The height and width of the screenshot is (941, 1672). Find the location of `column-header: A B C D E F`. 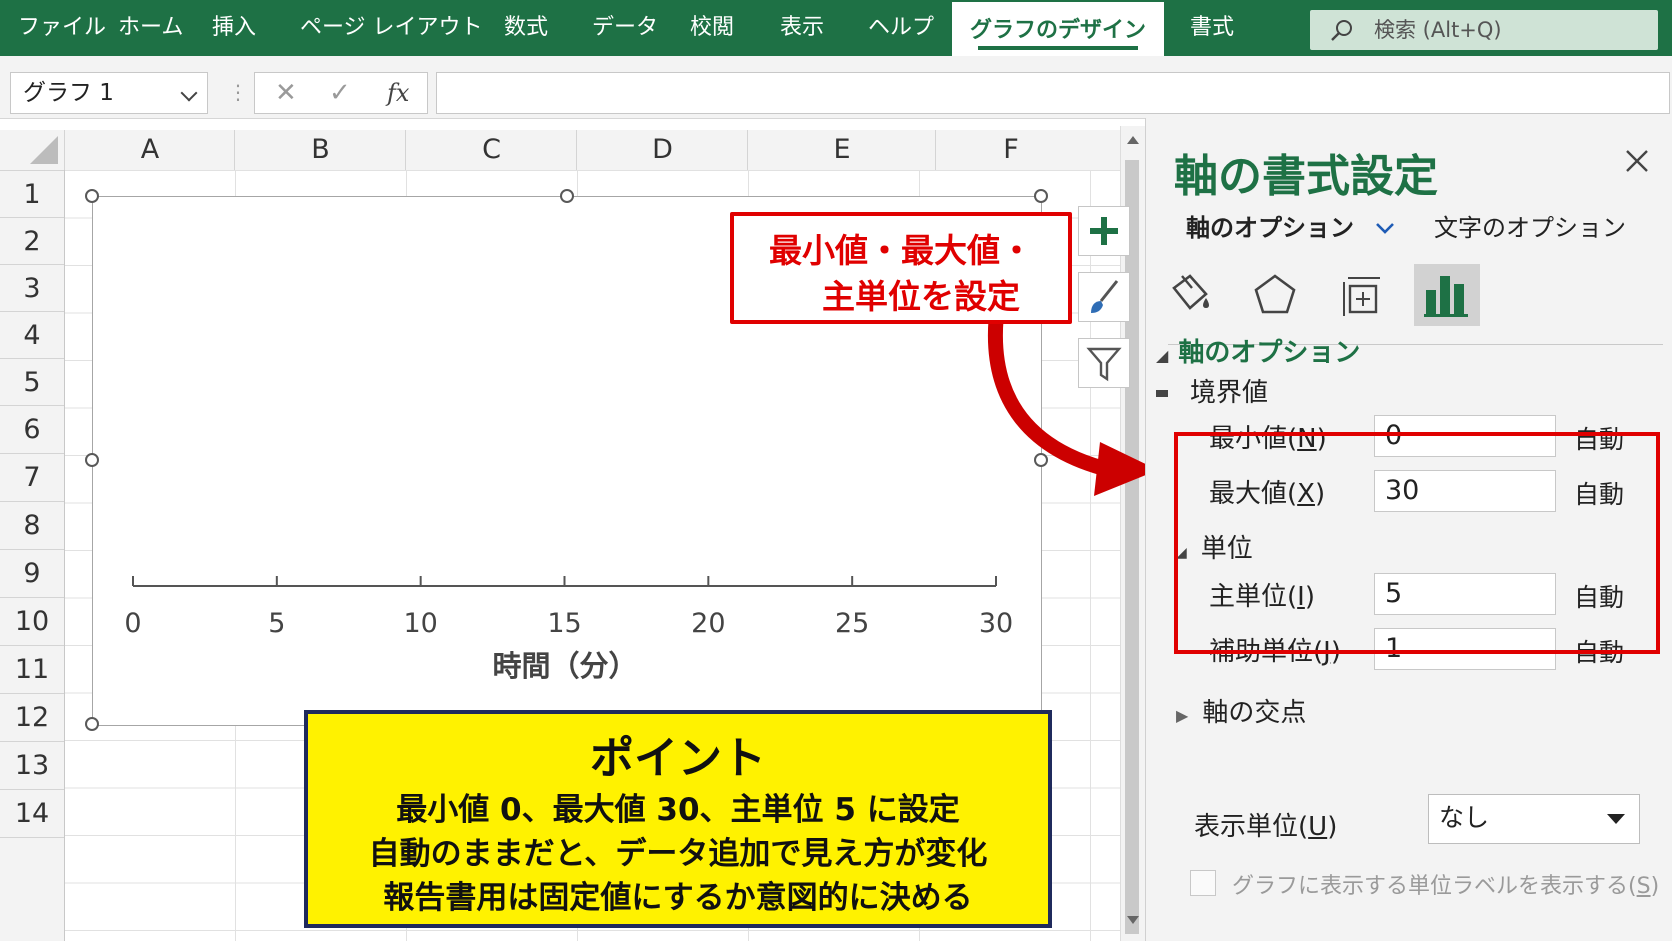

column-header: A B C D E F is located at coordinates (564, 150).